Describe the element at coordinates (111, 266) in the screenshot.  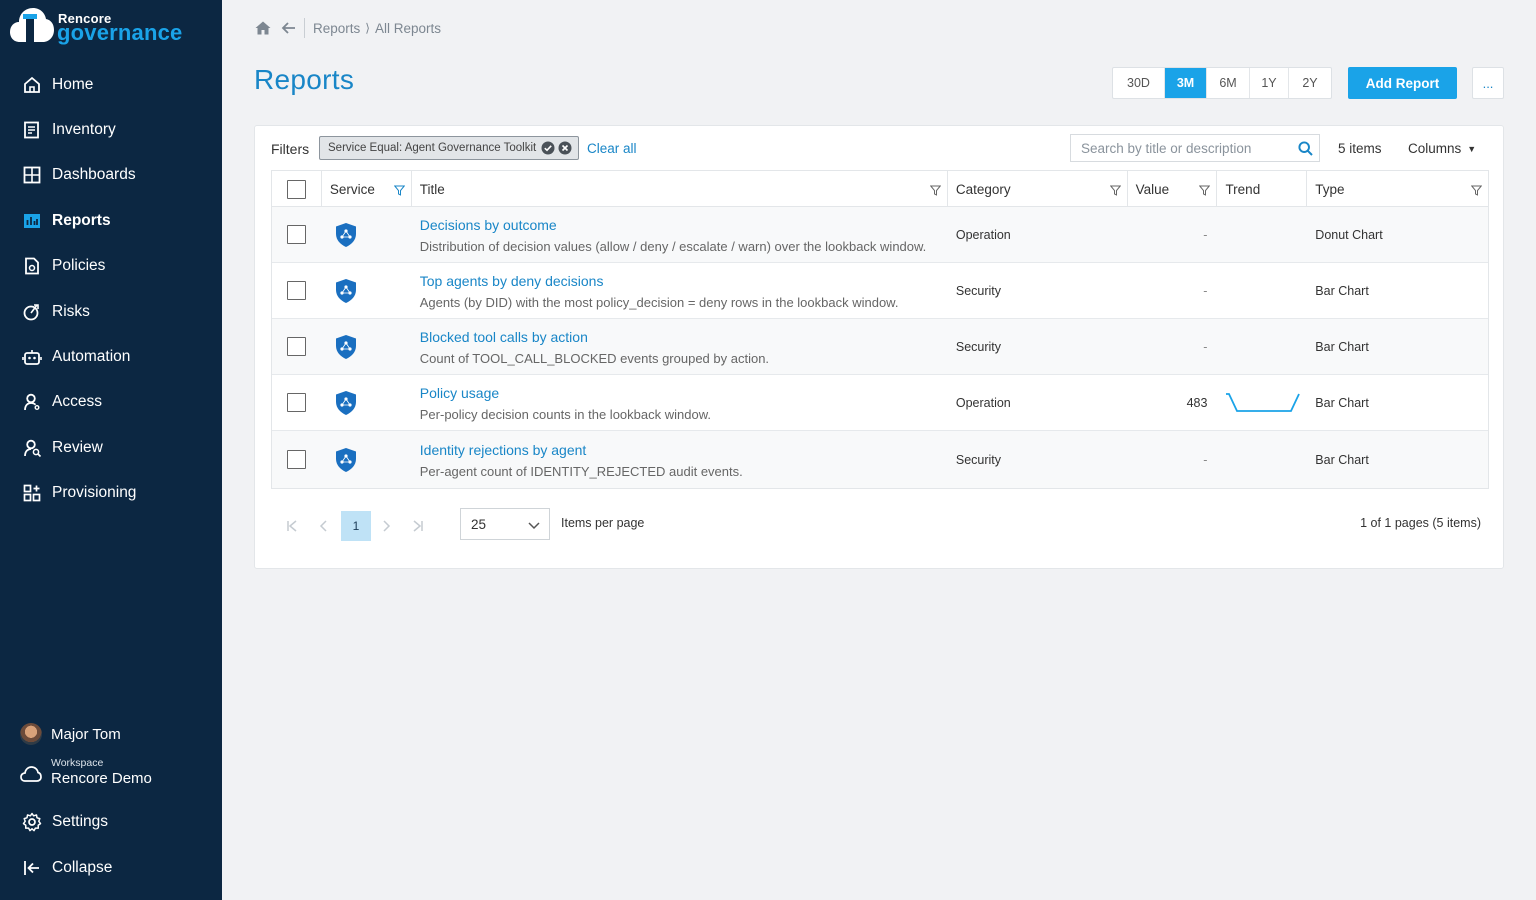
I see `sidebar-item-policies: Policies` at that location.